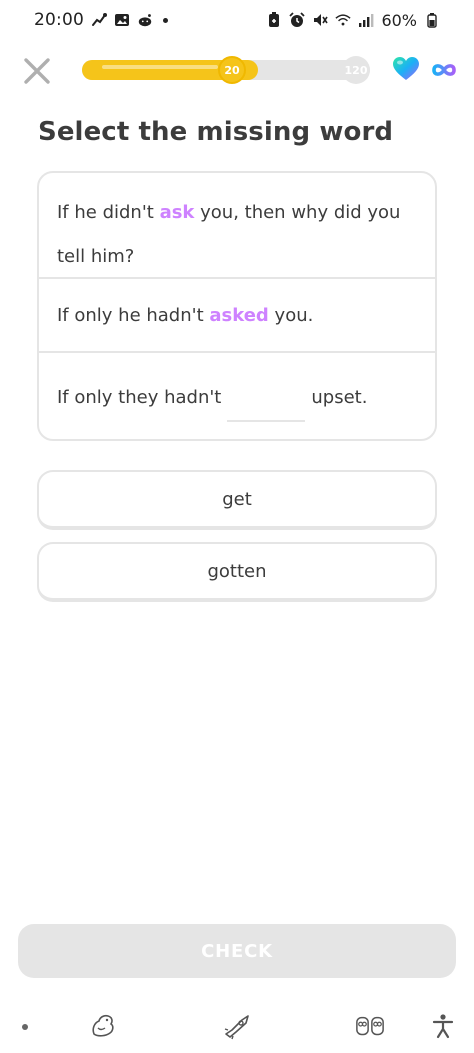  I want to click on close-button, so click(37, 71).